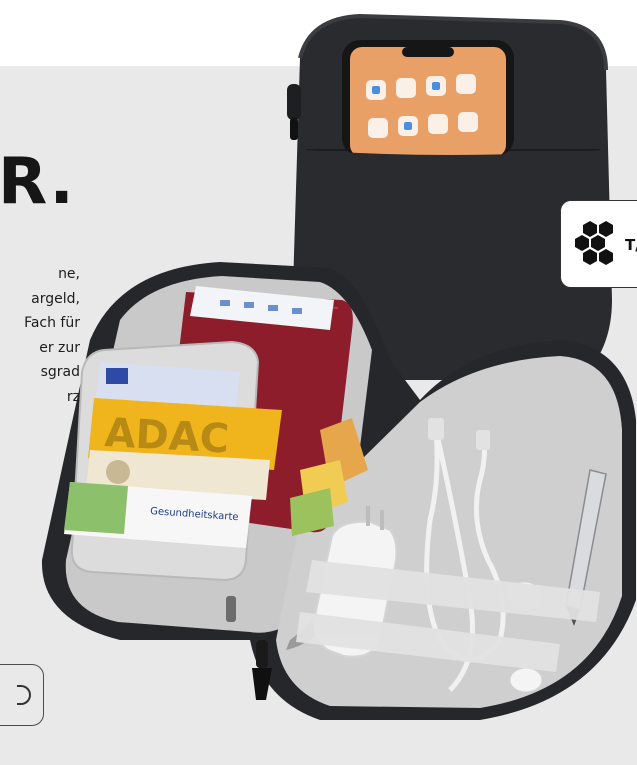 This screenshot has height=765, width=637. What do you see at coordinates (60, 372) in the screenshot?
I see `description-line: sgrad` at bounding box center [60, 372].